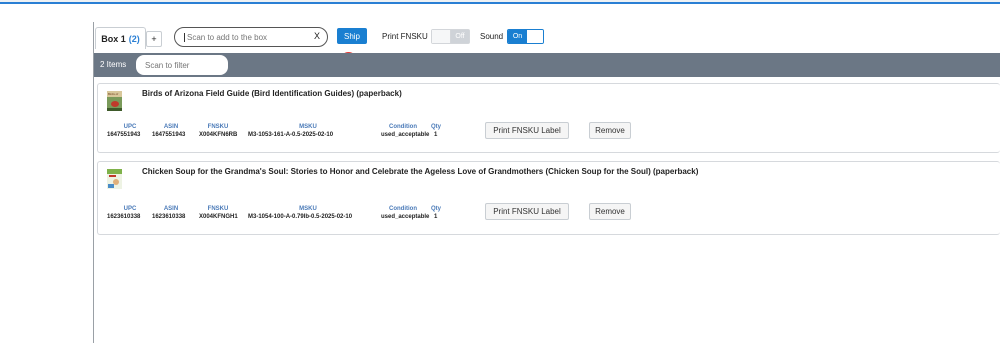 This screenshot has height=343, width=1000. I want to click on print-fnsku-toggle-knob, so click(441, 36).